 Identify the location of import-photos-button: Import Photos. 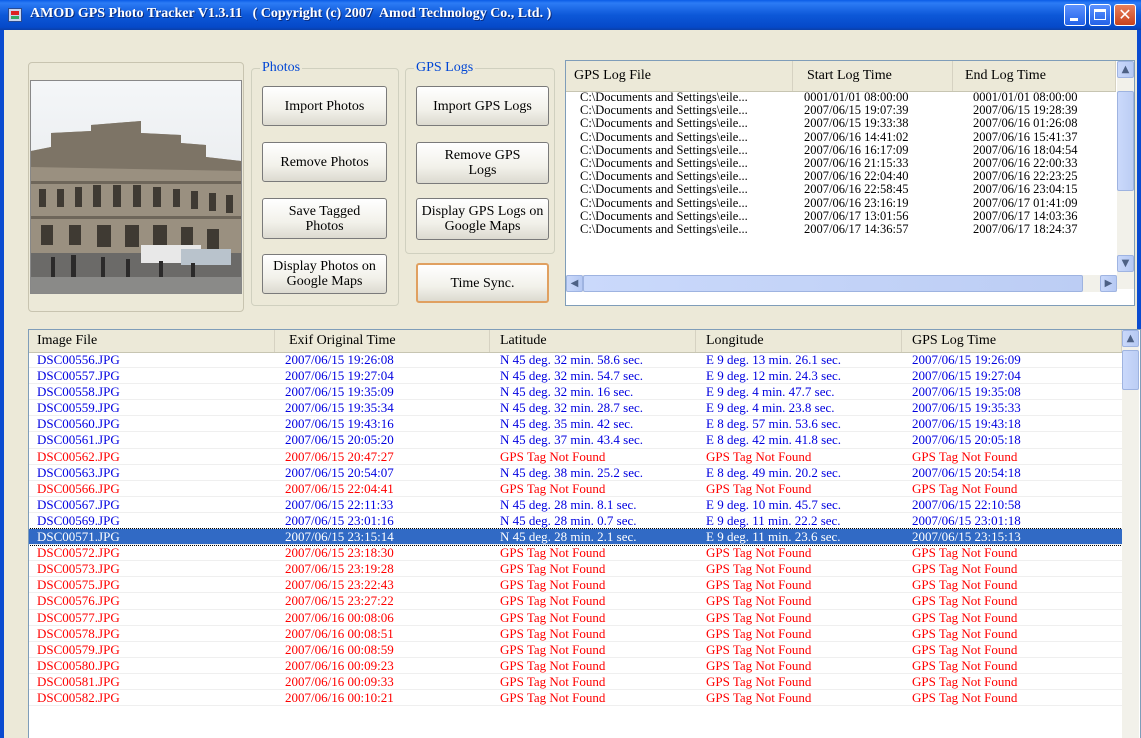
(324, 106).